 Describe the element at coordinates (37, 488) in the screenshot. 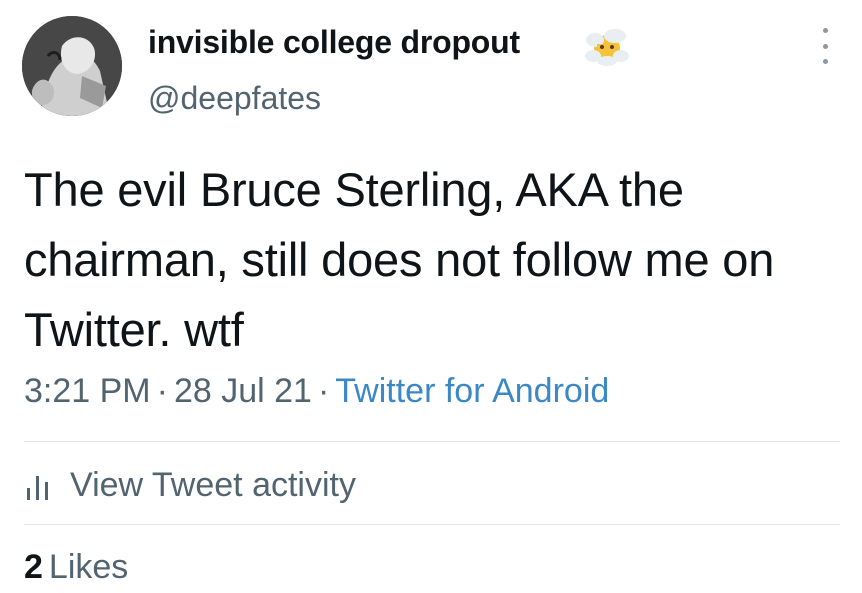

I see `bar-chart-icon` at that location.